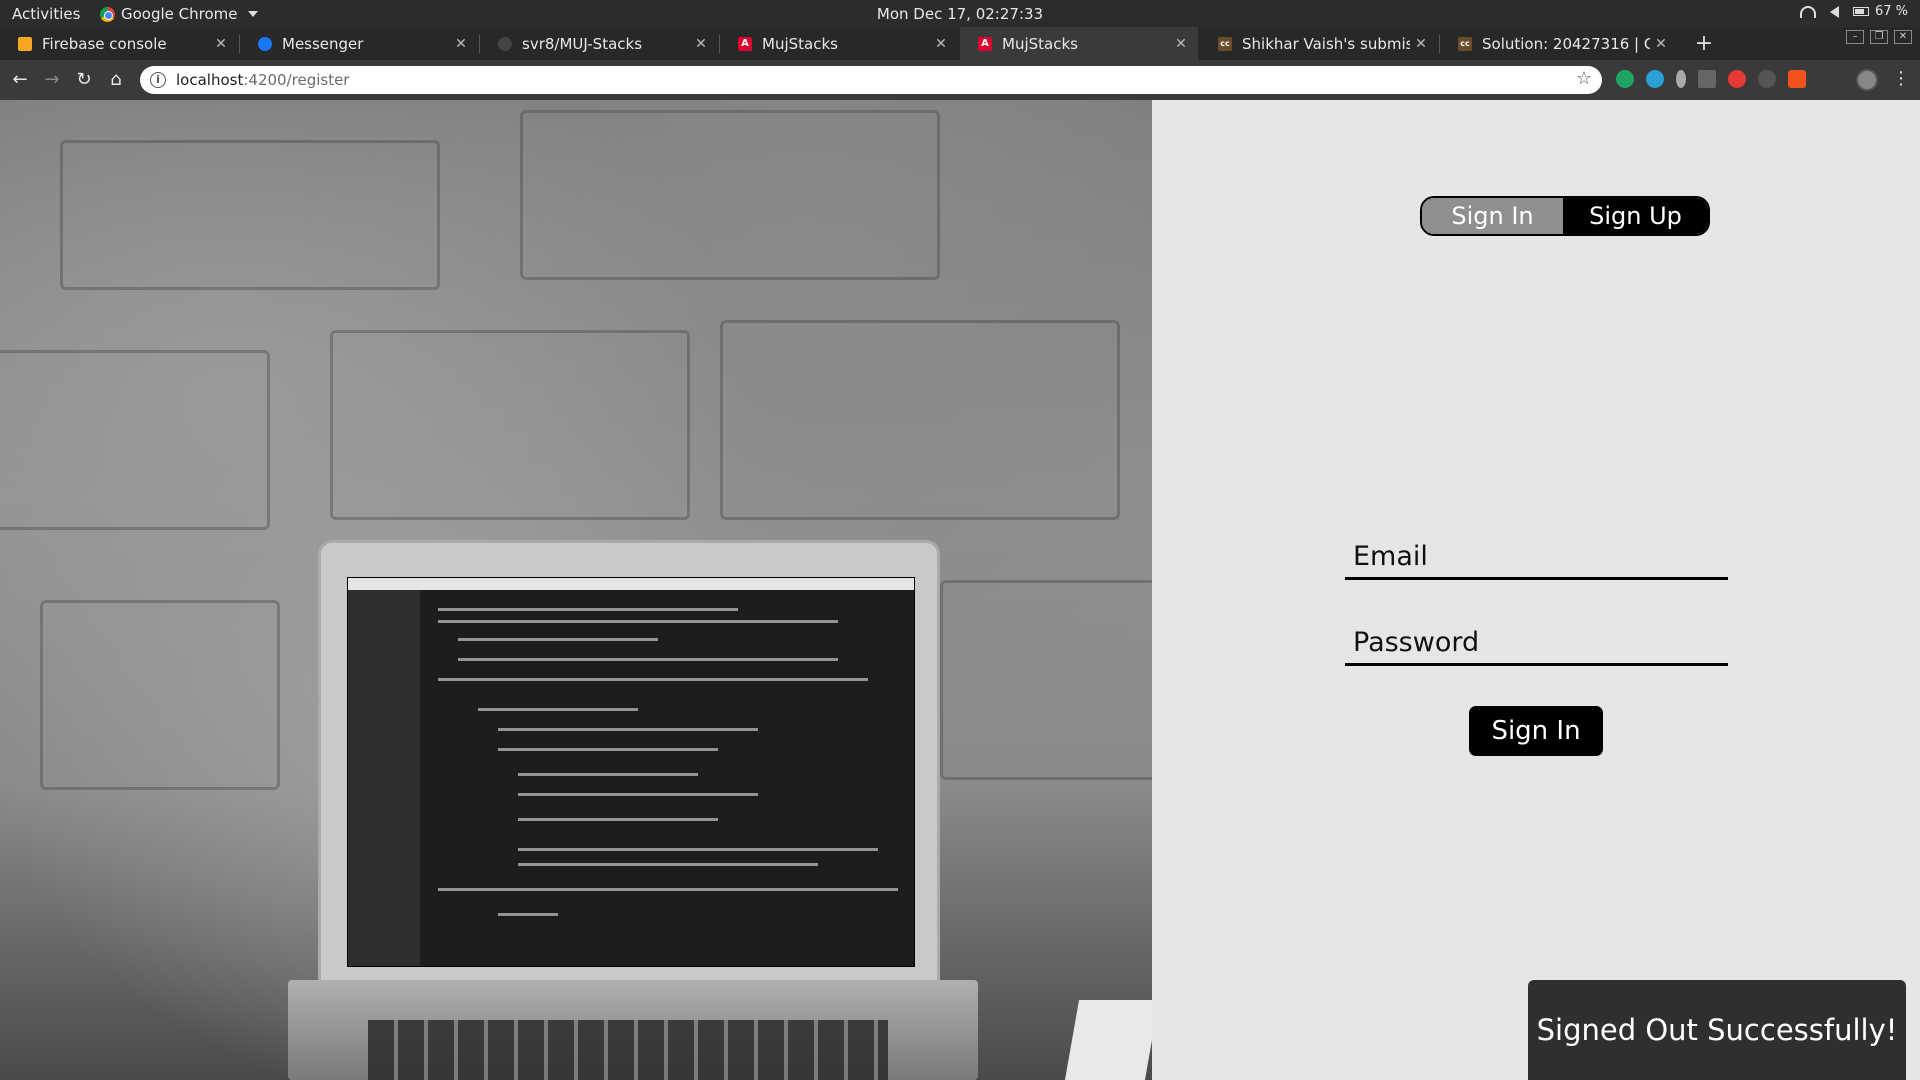 The image size is (1920, 1080). Describe the element at coordinates (116, 80) in the screenshot. I see `home-icon: ⌂` at that location.